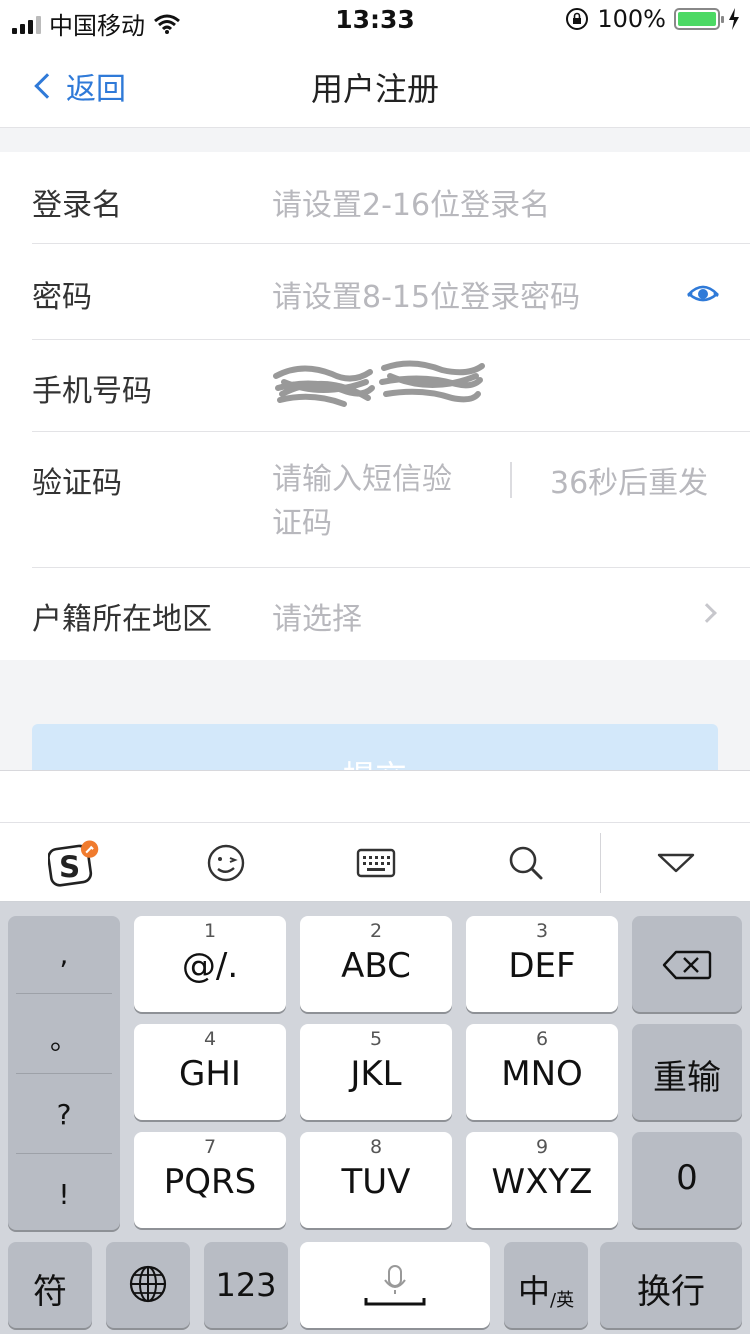 The height and width of the screenshot is (1334, 750). What do you see at coordinates (376, 1180) in the screenshot?
I see `key-8: 8 TUV` at bounding box center [376, 1180].